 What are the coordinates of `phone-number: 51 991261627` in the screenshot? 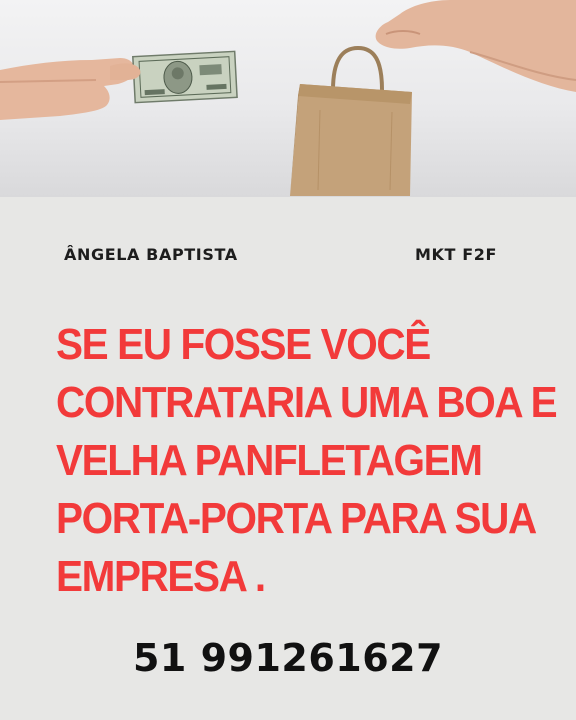 It's located at (288, 658).